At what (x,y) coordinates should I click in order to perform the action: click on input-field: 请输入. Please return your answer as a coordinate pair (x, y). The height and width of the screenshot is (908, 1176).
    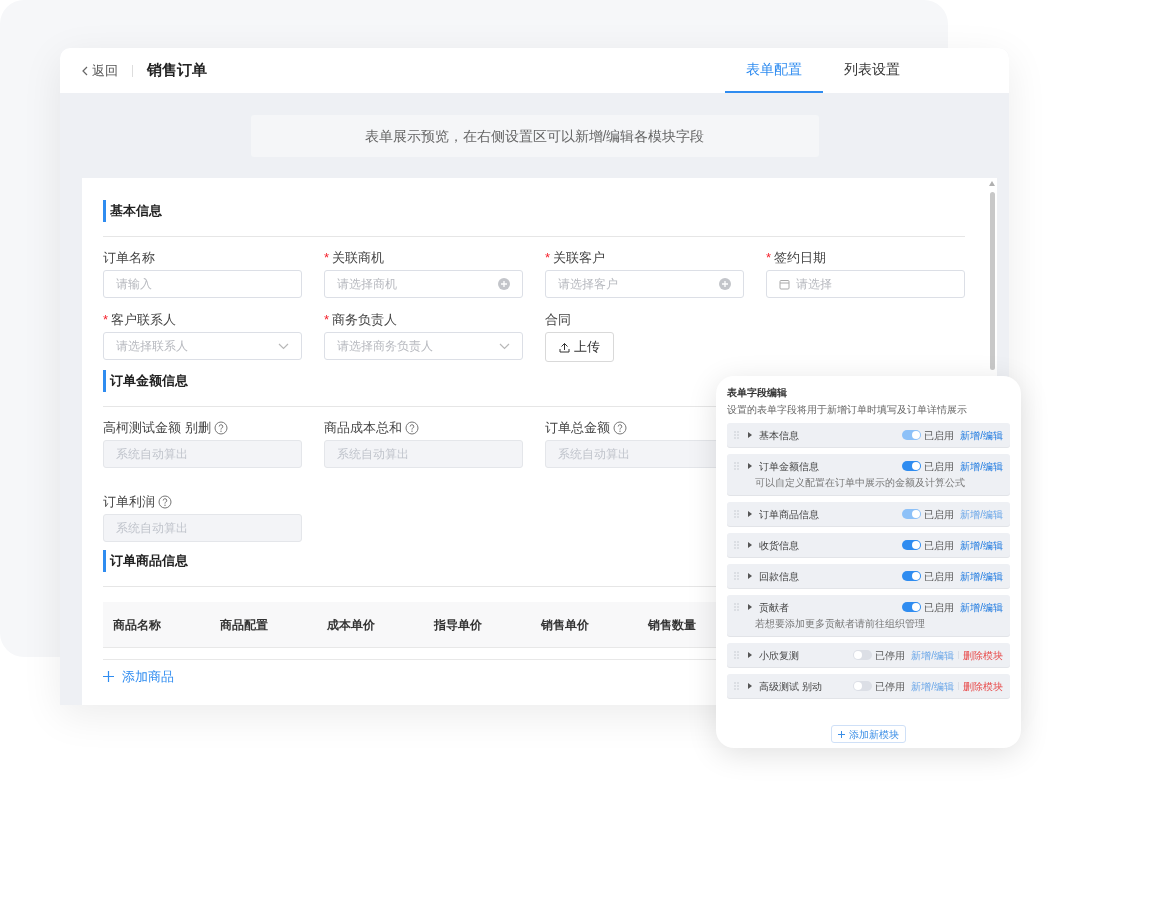
    Looking at the image, I should click on (202, 284).